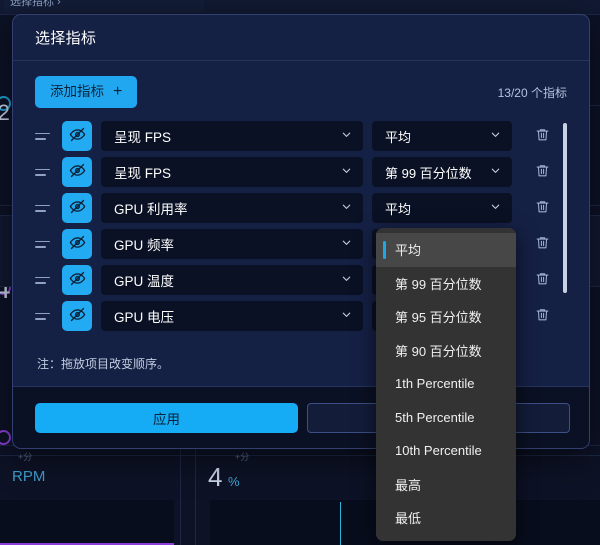 This screenshot has height=545, width=600. Describe the element at coordinates (232, 280) in the screenshot. I see `metric-select: GPU 温度` at that location.